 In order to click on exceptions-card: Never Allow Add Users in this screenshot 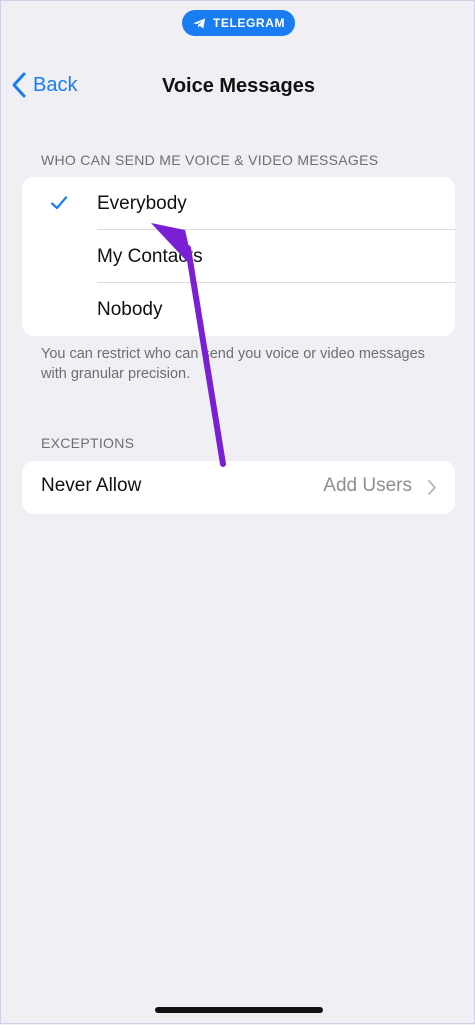, I will do `click(238, 487)`.